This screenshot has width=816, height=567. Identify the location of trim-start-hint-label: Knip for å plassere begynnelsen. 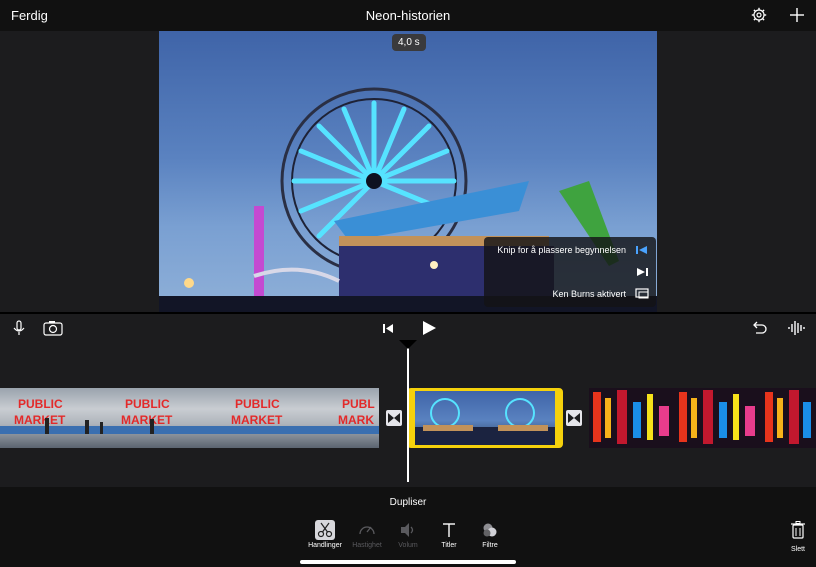
(561, 250).